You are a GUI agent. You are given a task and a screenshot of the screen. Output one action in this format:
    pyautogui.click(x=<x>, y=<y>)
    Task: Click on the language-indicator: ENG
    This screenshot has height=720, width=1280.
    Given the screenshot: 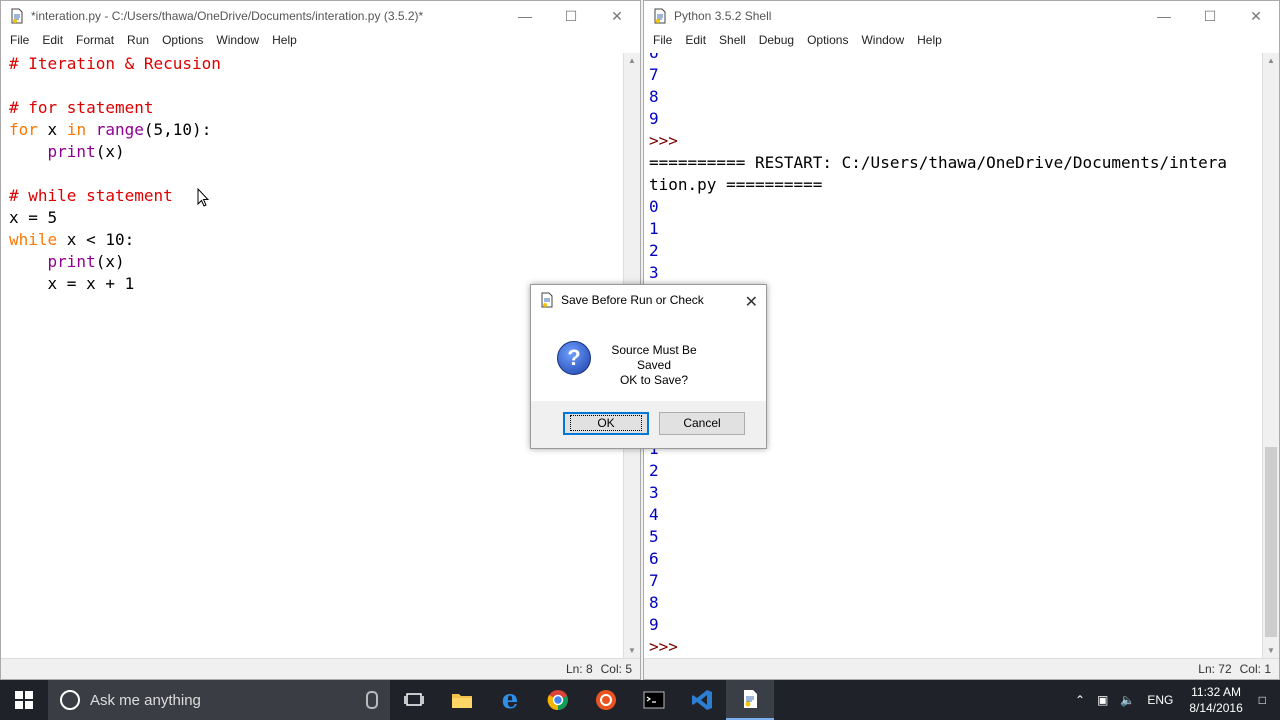 What is the action you would take?
    pyautogui.click(x=1160, y=700)
    